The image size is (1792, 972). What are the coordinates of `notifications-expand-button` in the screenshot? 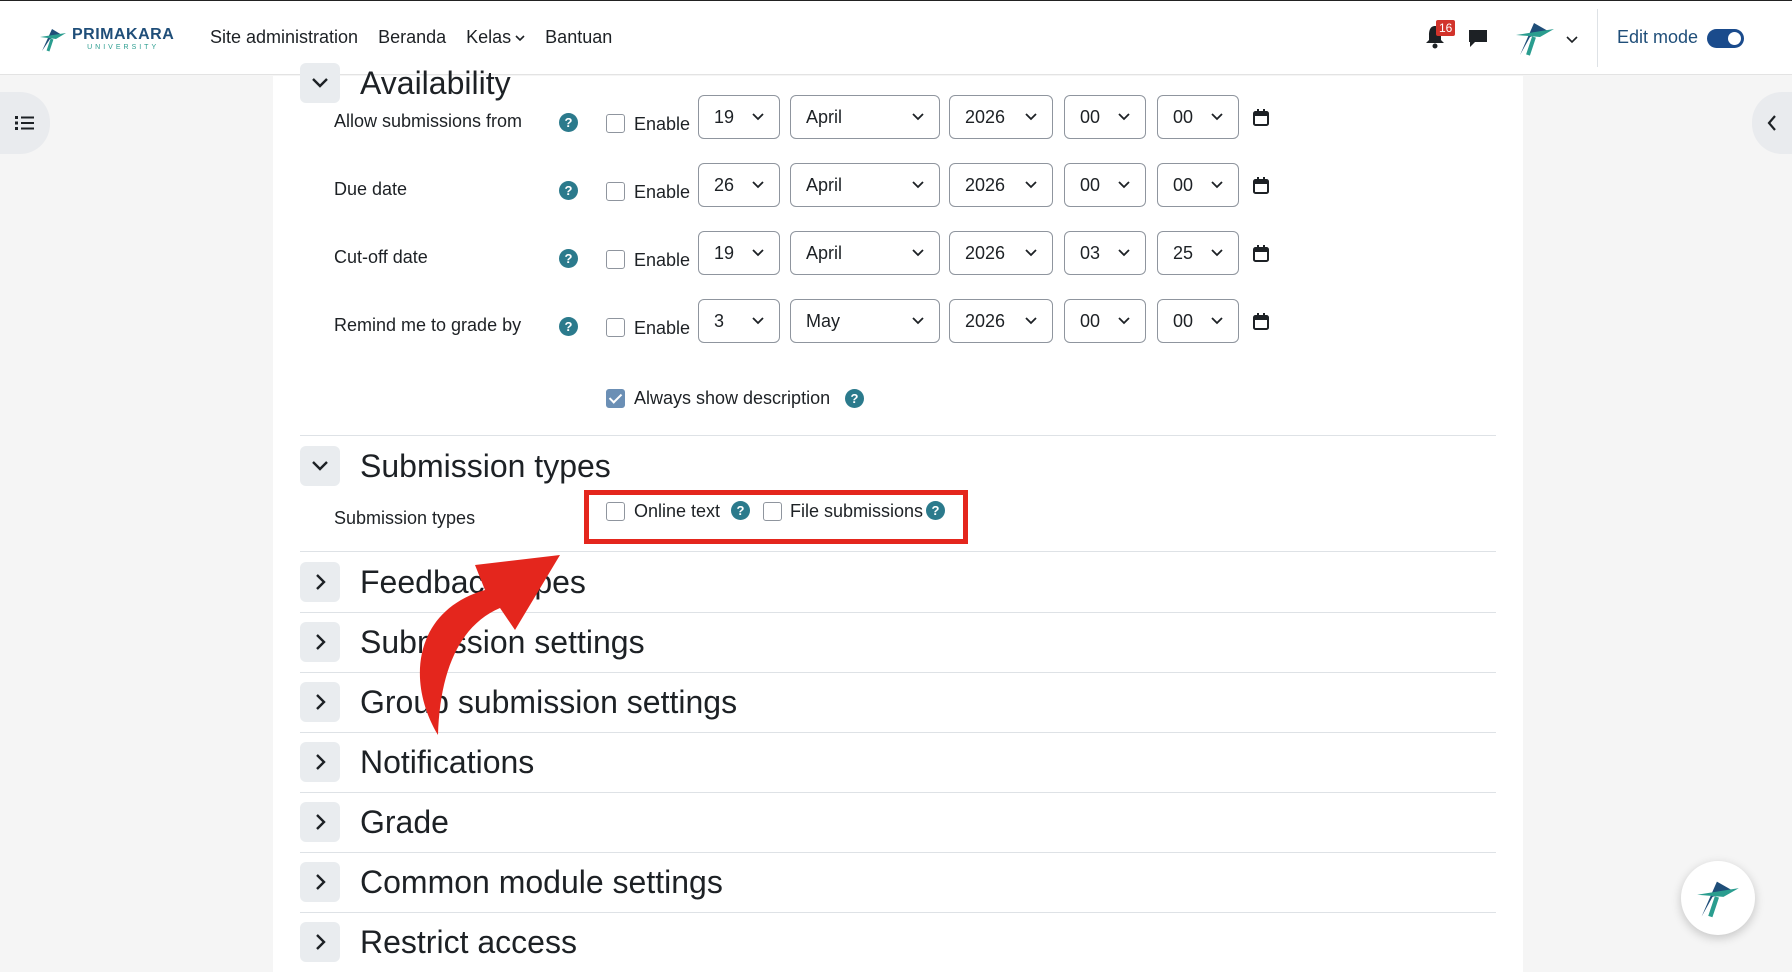 It's located at (320, 762).